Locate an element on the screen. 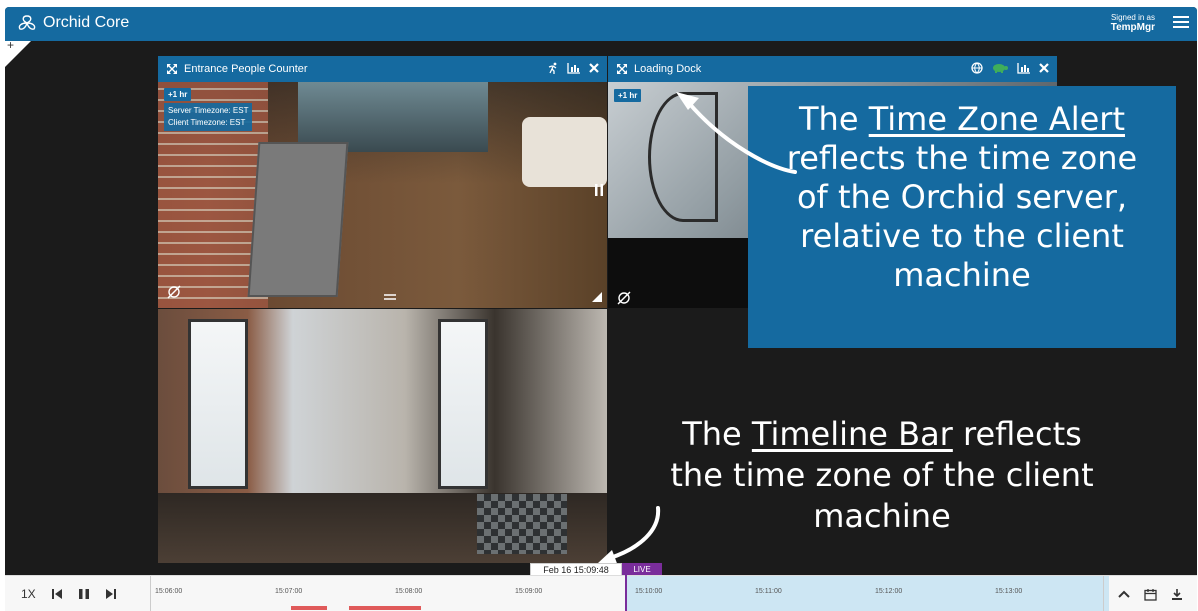 This screenshot has width=1198, height=611. app-title: Orchid Core is located at coordinates (86, 22).